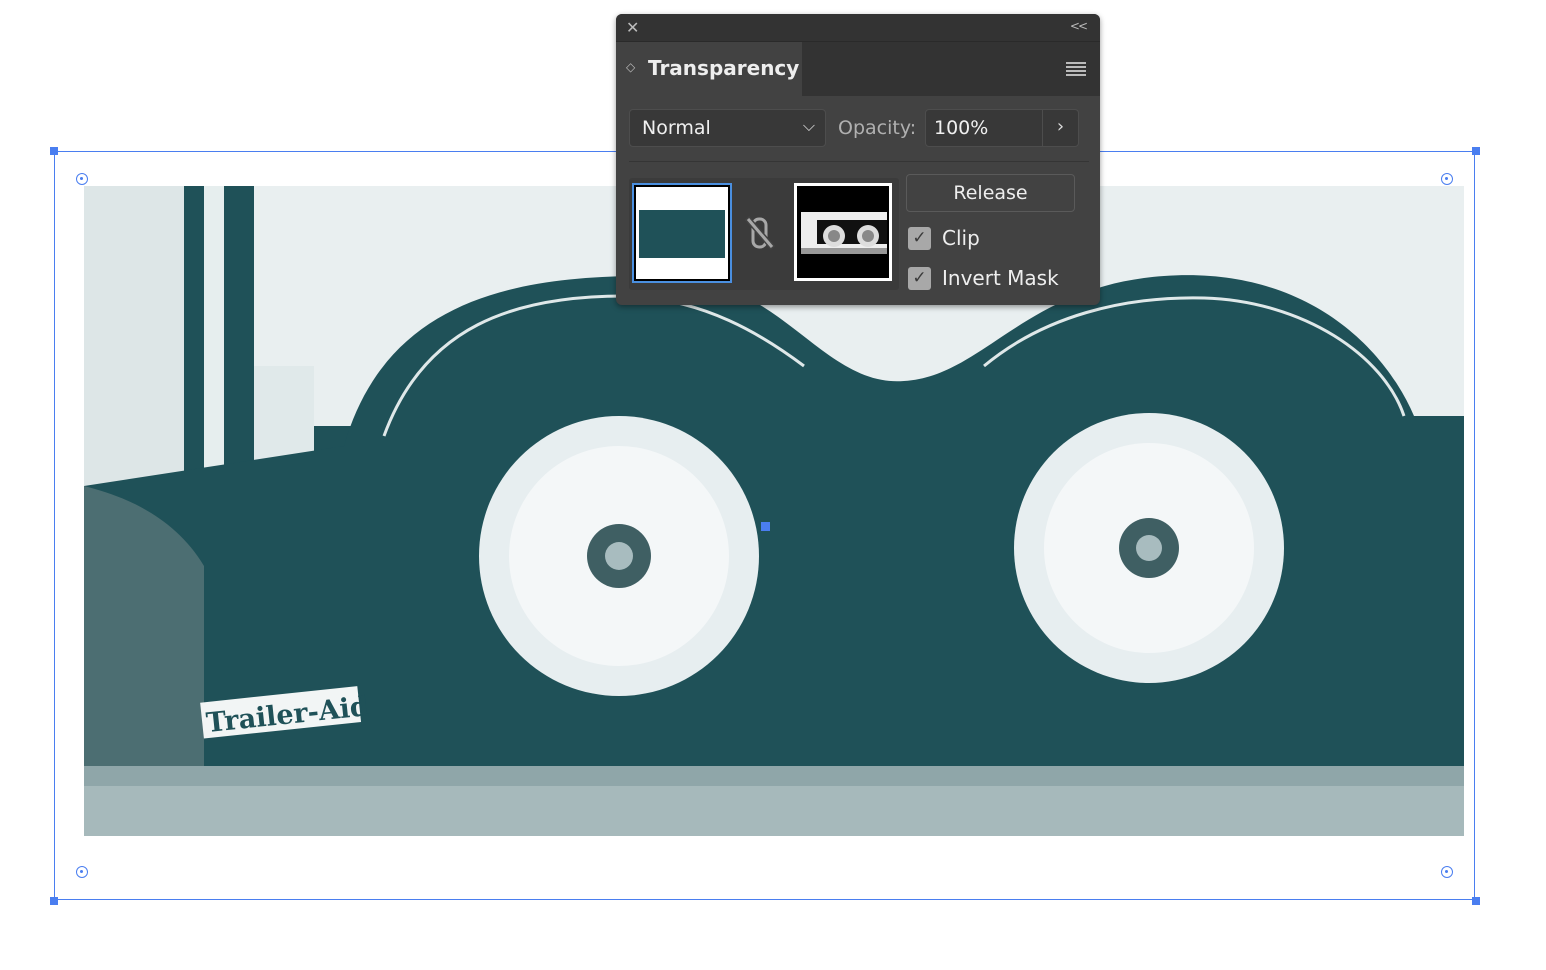 The width and height of the screenshot is (1546, 970). What do you see at coordinates (1000, 278) in the screenshot?
I see `invert-mask-label: Invert Mask` at bounding box center [1000, 278].